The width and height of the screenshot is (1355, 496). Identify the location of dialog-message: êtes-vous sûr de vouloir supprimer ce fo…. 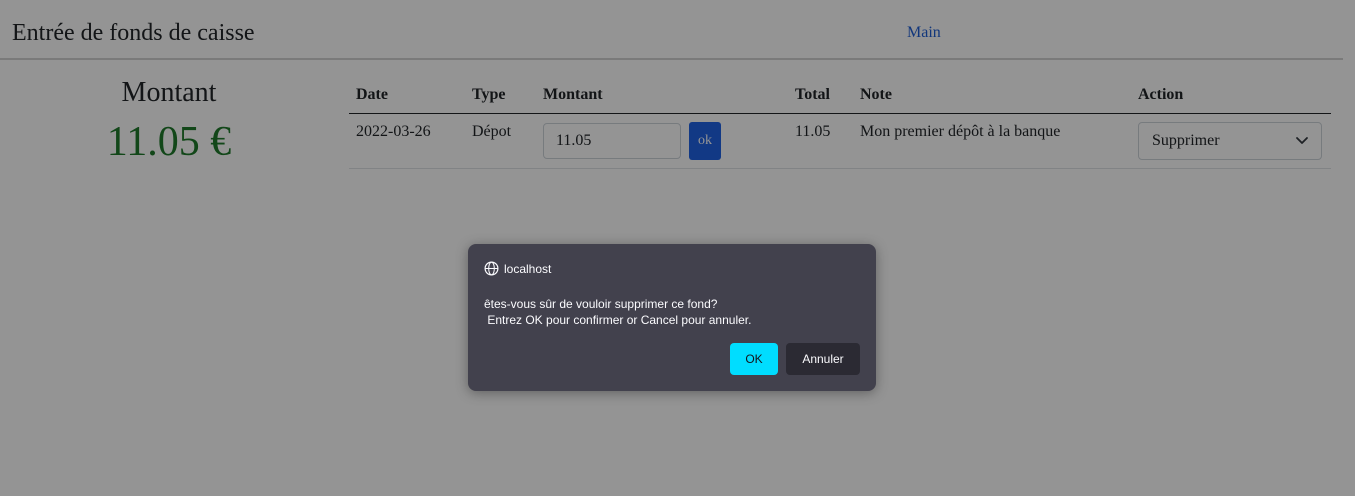
(618, 312).